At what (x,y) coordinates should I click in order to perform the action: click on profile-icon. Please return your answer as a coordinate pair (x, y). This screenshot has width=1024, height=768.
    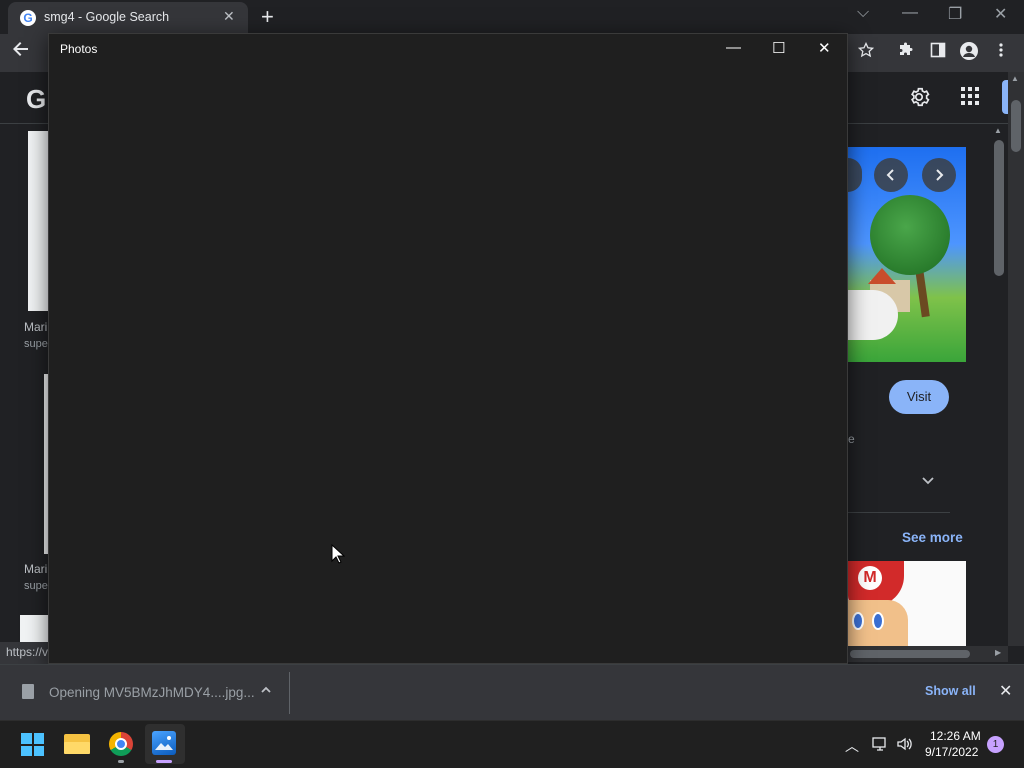
    Looking at the image, I should click on (969, 51).